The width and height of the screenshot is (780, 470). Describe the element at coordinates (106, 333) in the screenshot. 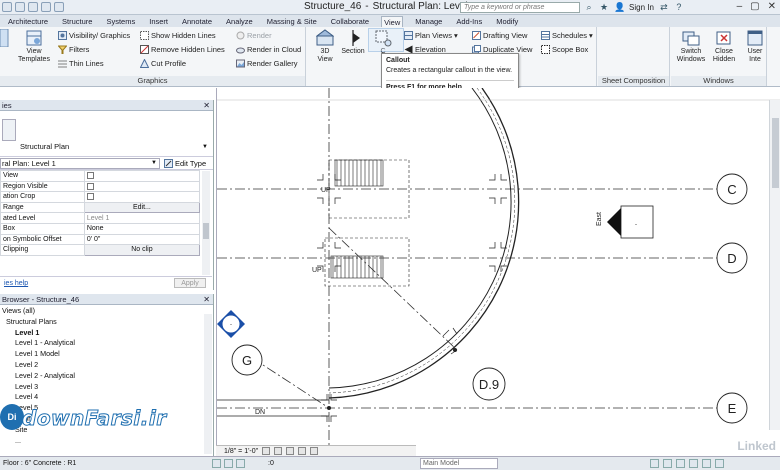

I see `browser-item: Level 1` at that location.